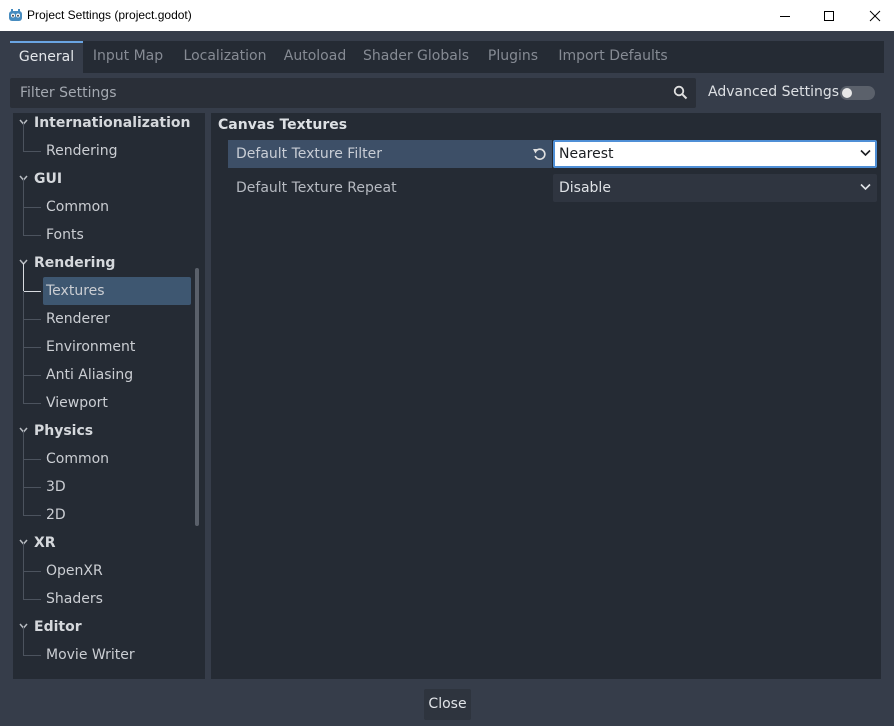  What do you see at coordinates (225, 57) in the screenshot?
I see `tab-localization: Localization` at bounding box center [225, 57].